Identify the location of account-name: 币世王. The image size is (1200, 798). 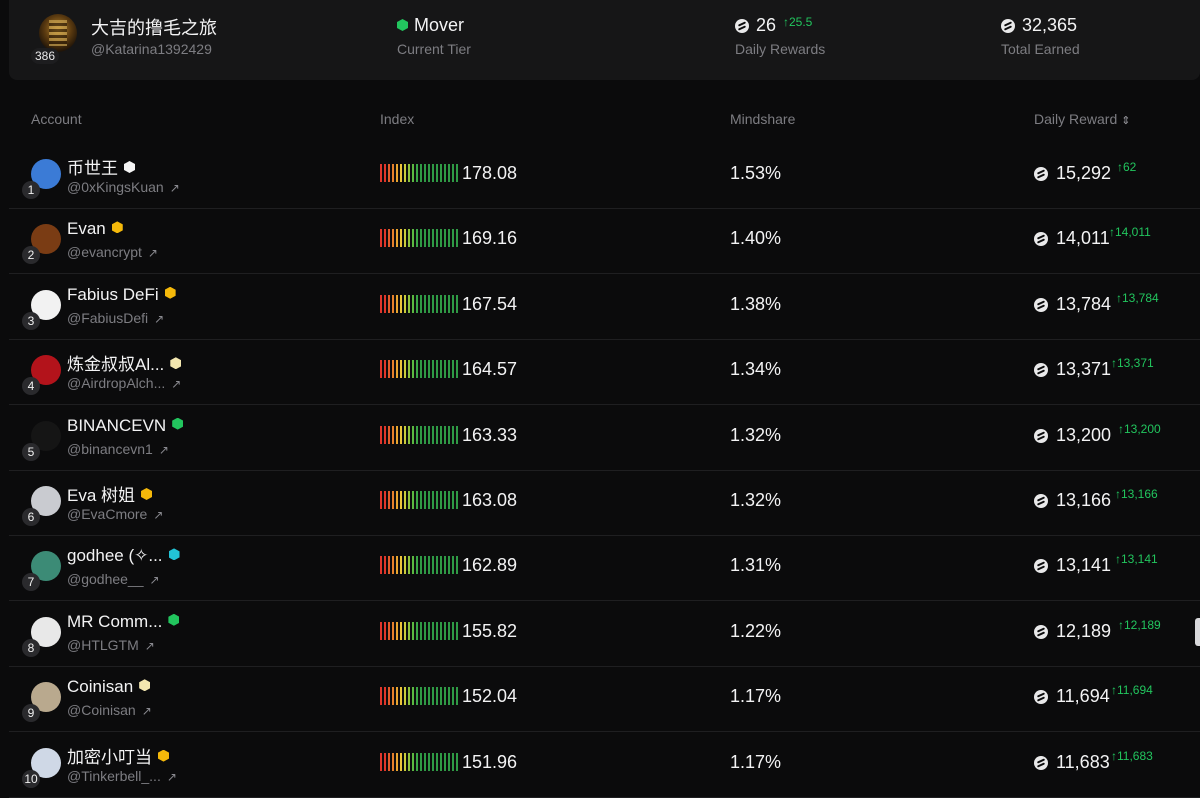
(101, 166).